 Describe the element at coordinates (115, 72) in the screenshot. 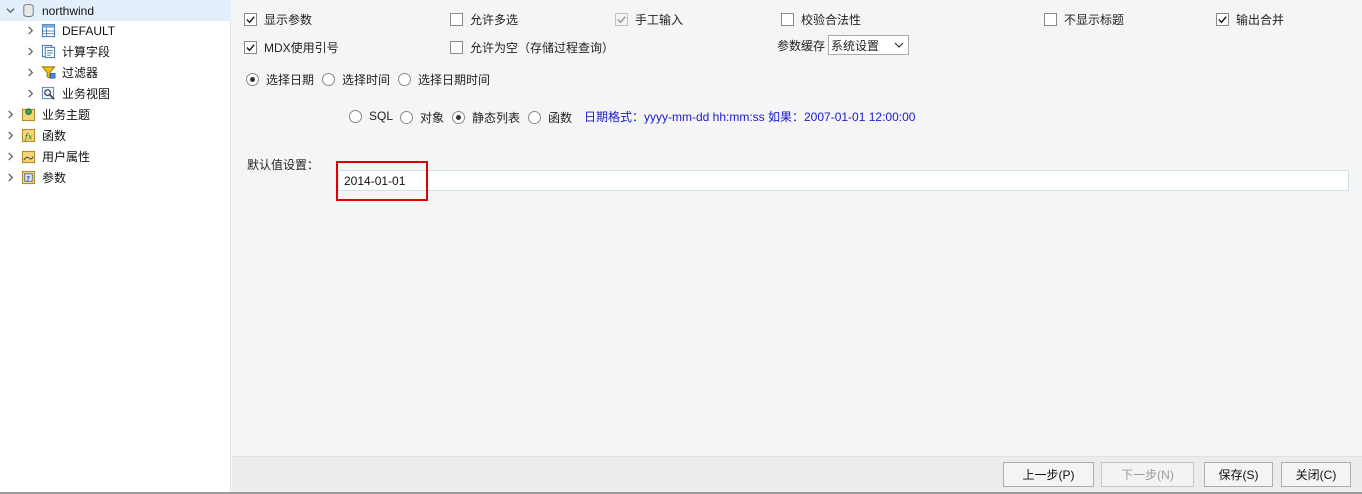

I see `tree-item-filter: 过滤器` at that location.